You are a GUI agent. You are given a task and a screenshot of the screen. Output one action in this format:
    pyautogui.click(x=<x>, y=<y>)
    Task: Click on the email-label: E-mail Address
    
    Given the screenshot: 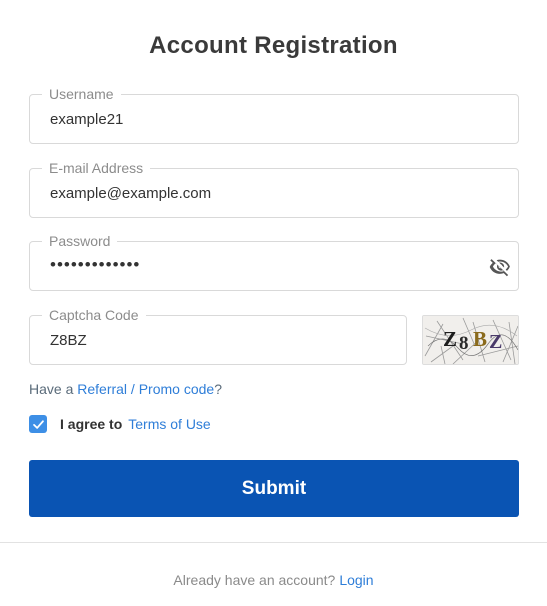 What is the action you would take?
    pyautogui.click(x=96, y=168)
    